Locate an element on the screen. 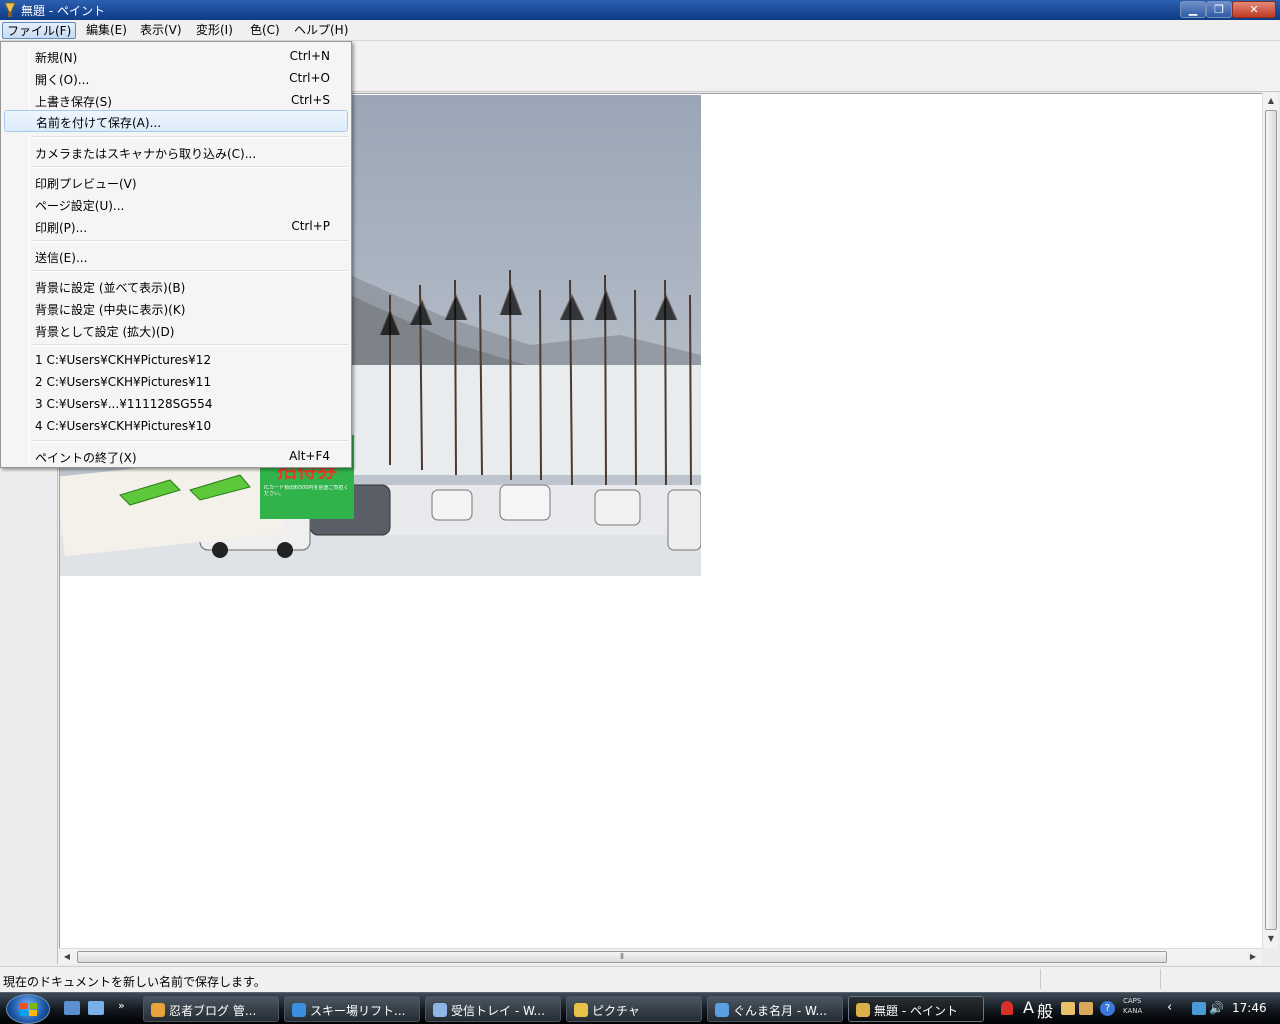  menu-item-label: 背景に設定 (並べて表示)(B) is located at coordinates (110, 288).